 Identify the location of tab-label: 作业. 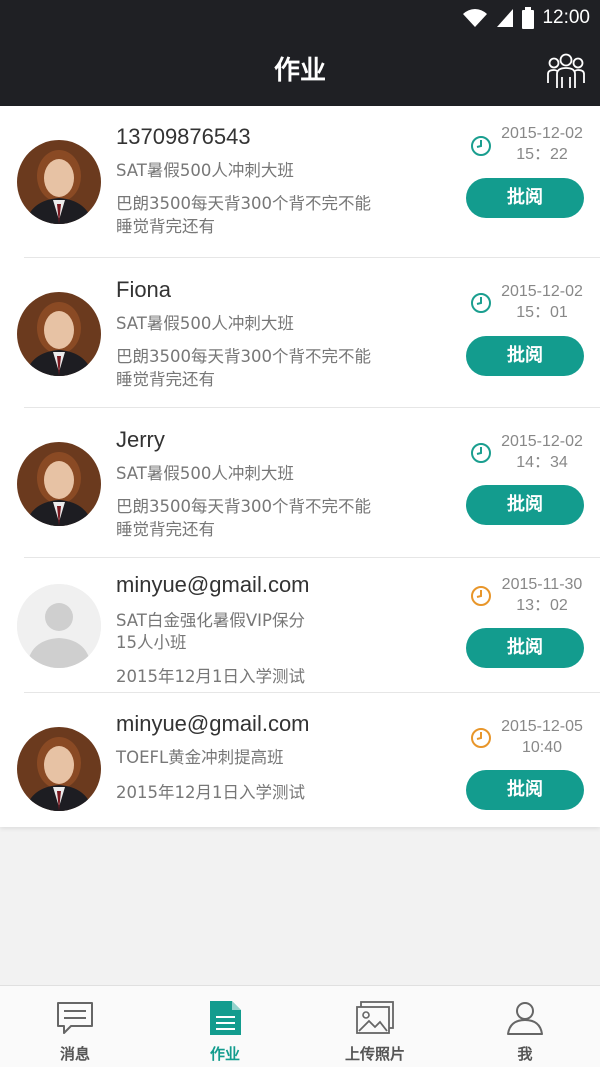
(224, 1054).